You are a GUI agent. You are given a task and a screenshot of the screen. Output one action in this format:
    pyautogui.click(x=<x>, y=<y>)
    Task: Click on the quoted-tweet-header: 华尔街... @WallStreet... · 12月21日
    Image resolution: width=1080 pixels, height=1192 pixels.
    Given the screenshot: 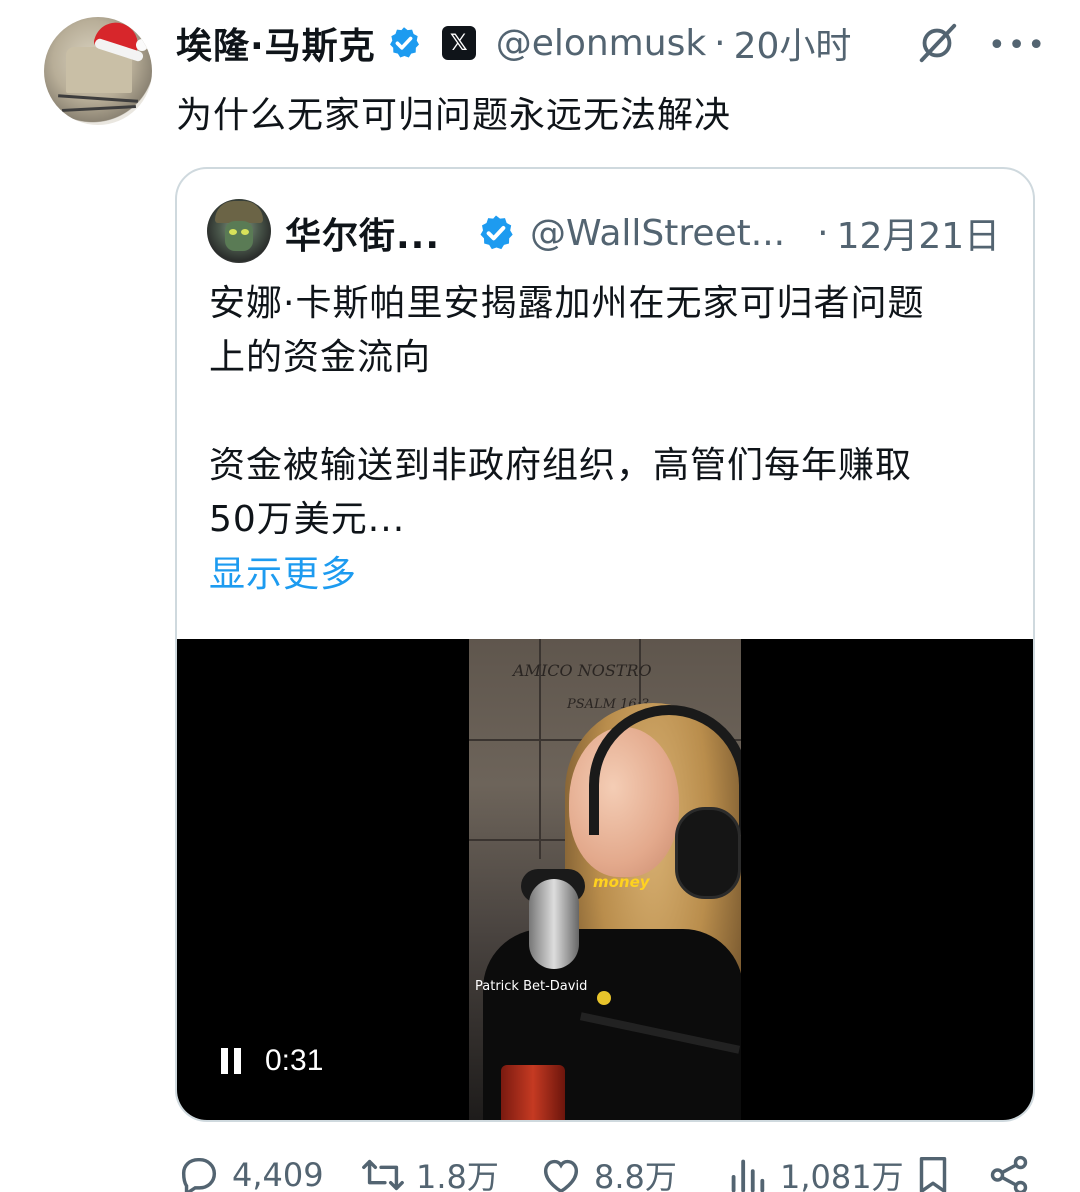 What is the action you would take?
    pyautogui.click(x=650, y=233)
    